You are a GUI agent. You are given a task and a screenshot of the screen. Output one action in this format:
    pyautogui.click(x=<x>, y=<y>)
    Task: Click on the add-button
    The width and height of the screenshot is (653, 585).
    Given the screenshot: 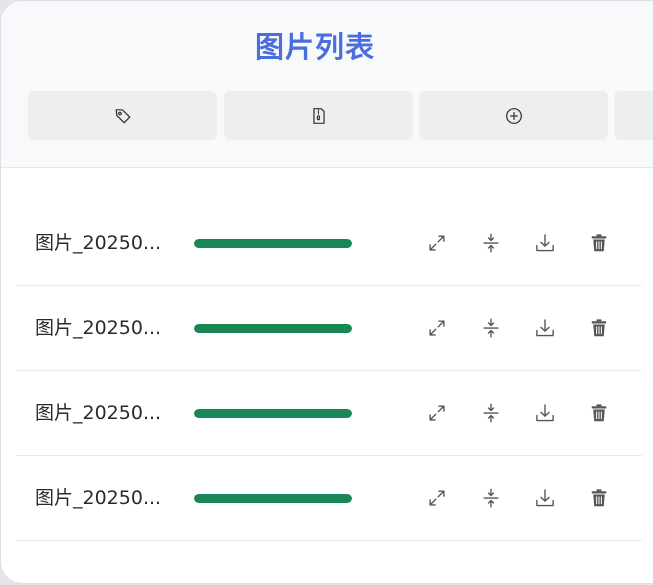 What is the action you would take?
    pyautogui.click(x=513, y=115)
    